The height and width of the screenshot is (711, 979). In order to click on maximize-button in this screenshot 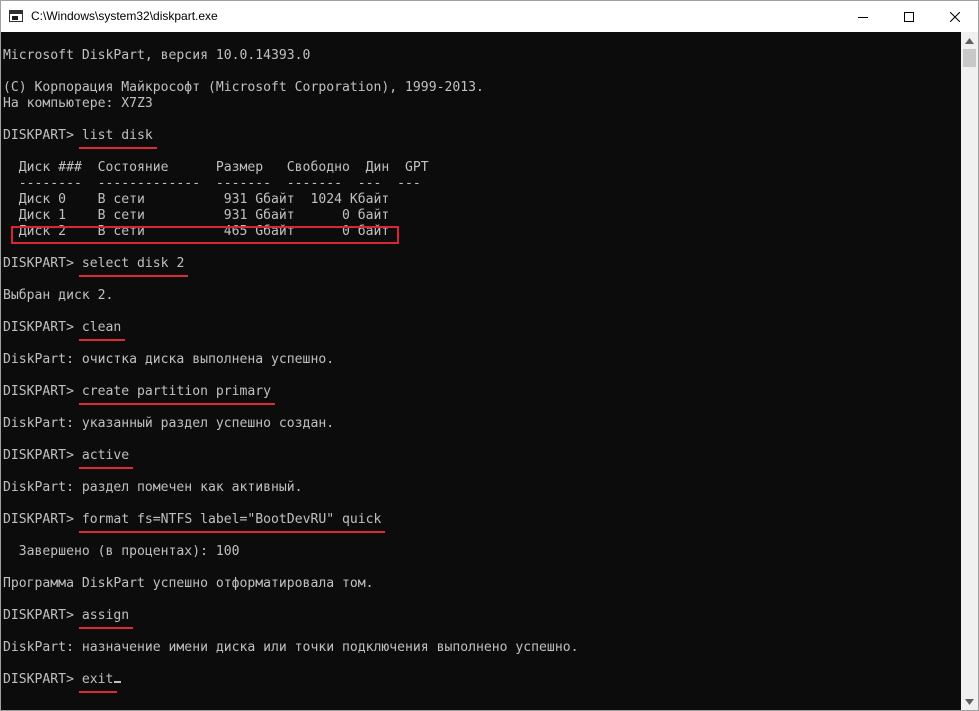, I will do `click(909, 16)`.